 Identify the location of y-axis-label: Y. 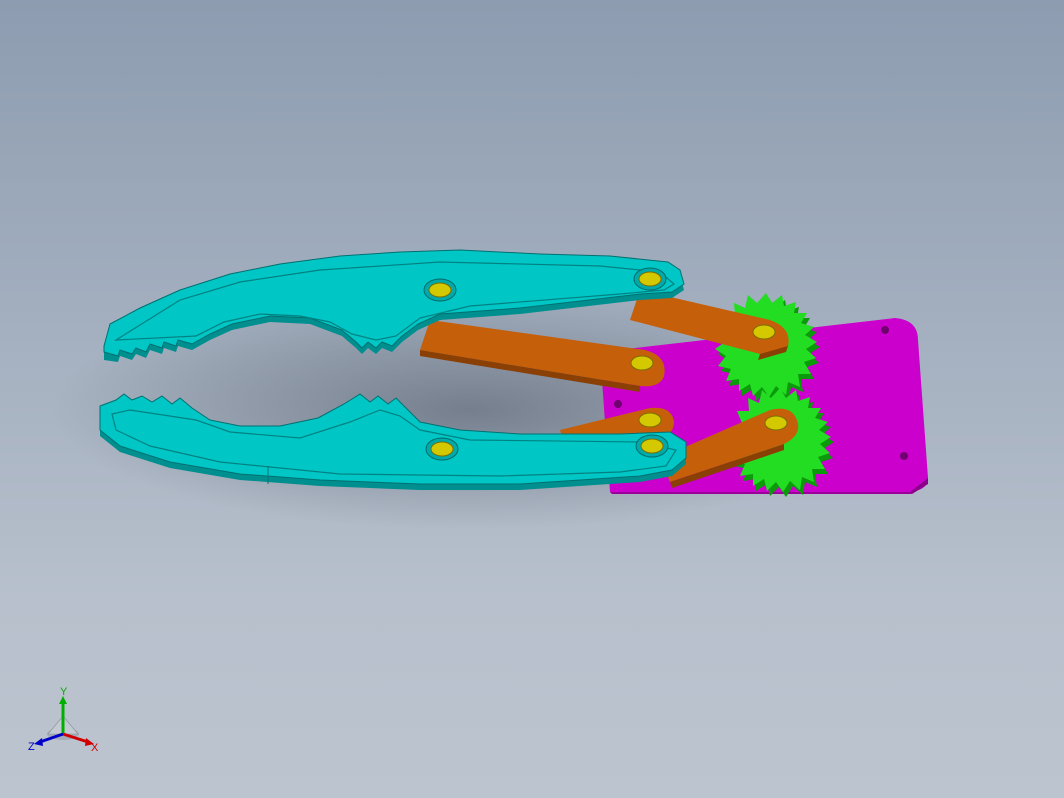
(64, 692).